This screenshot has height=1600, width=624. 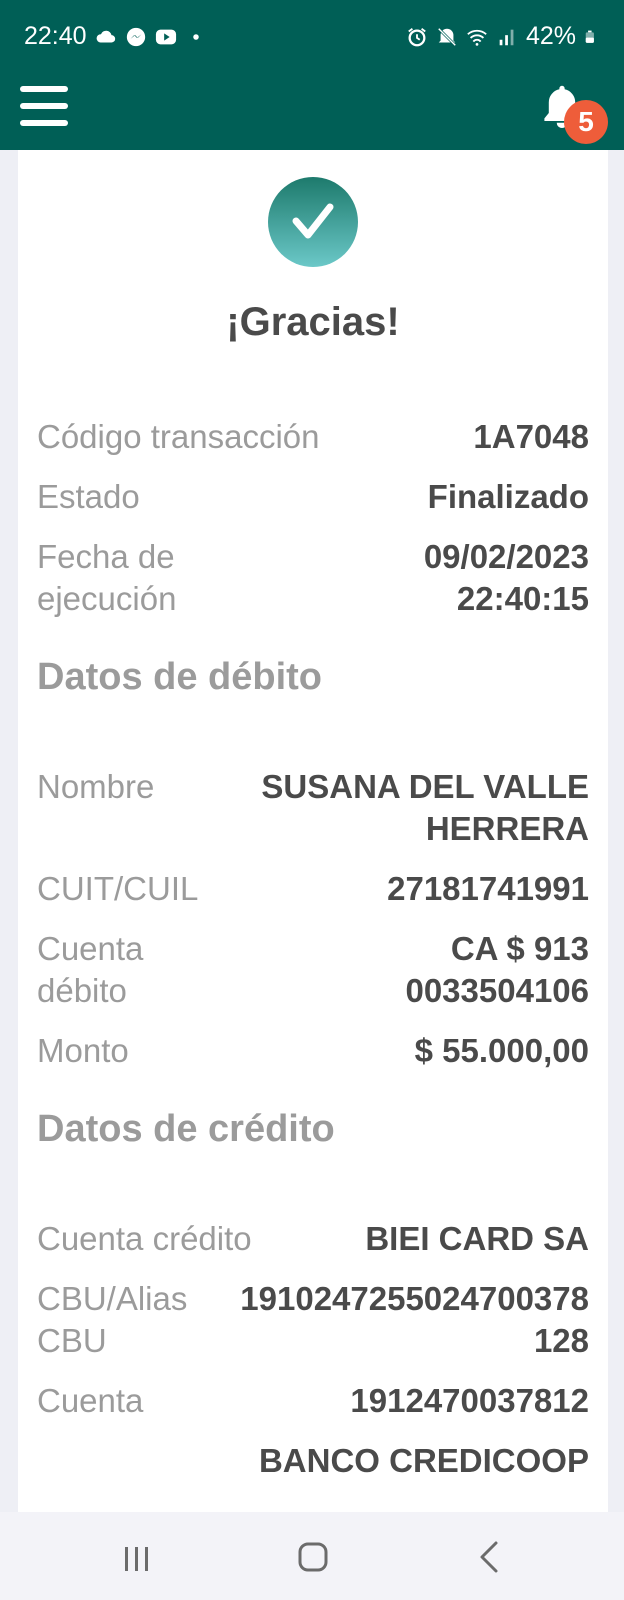 What do you see at coordinates (144, 1238) in the screenshot?
I see `row-label: Cuenta crédito` at bounding box center [144, 1238].